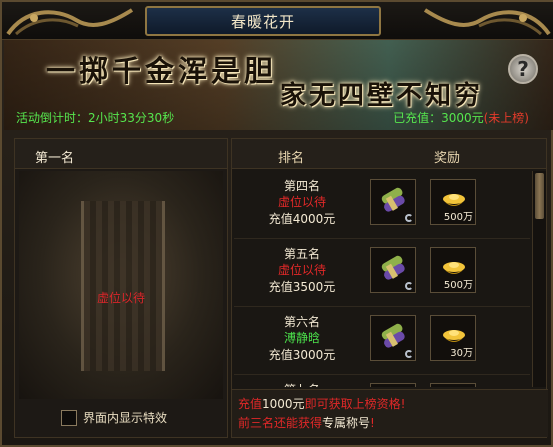 This screenshot has height=447, width=553. I want to click on rank-row: 第七名, so click(382, 381).